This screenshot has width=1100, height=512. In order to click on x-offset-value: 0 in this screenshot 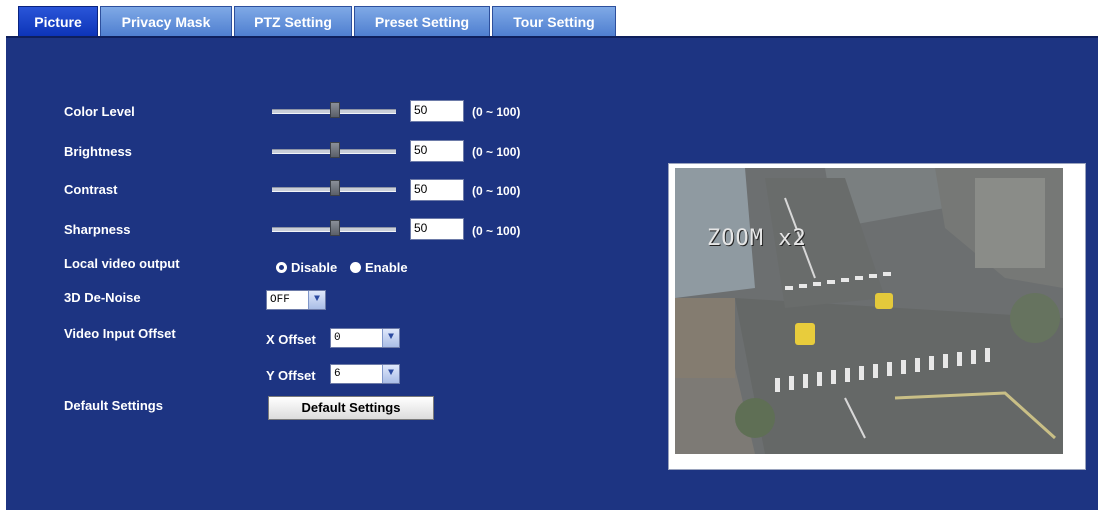, I will do `click(337, 338)`.